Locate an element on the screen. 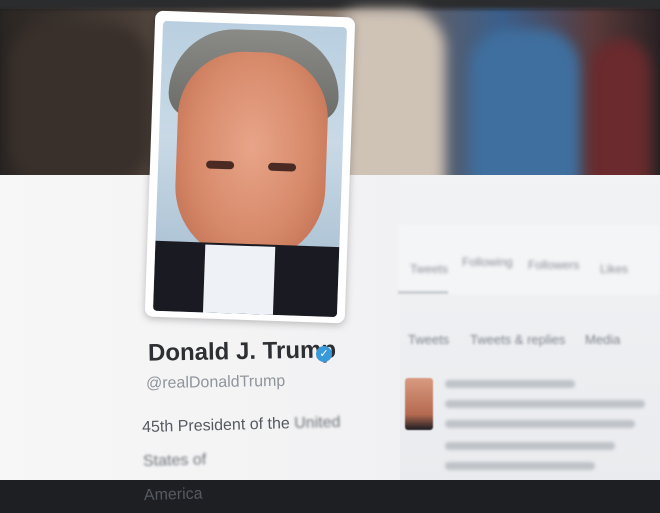  profile-name: Donald J. Trump is located at coordinates (242, 351).